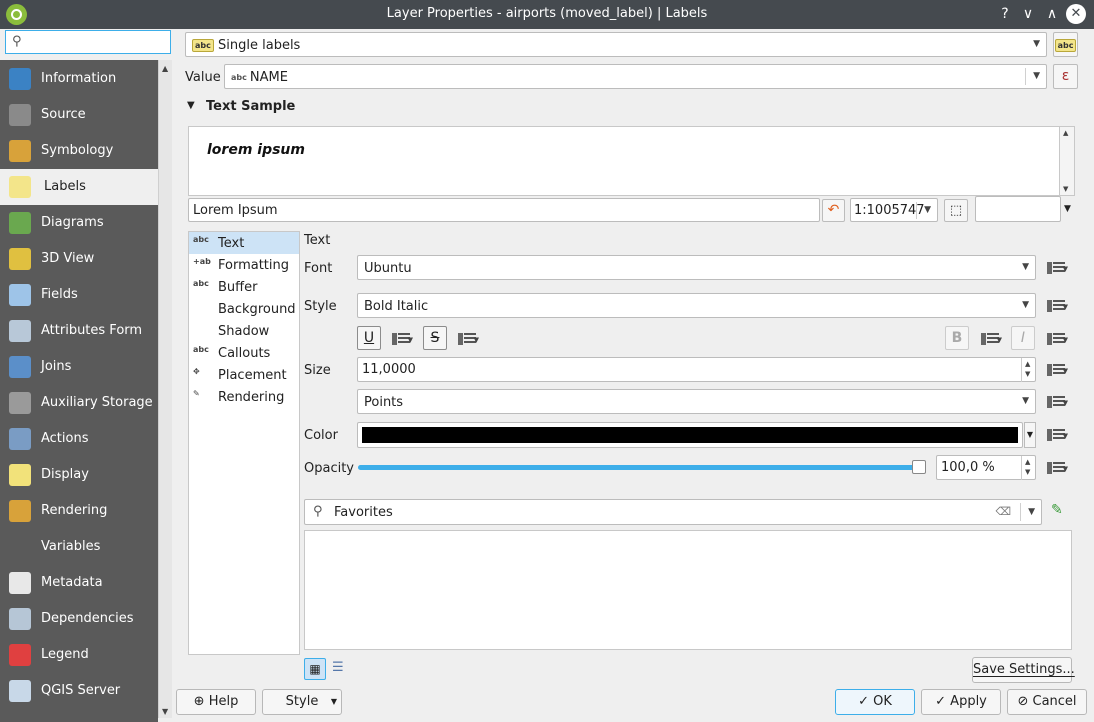 Image resolution: width=1094 pixels, height=722 pixels. I want to click on sidebar-item-display: Display, so click(79, 475).